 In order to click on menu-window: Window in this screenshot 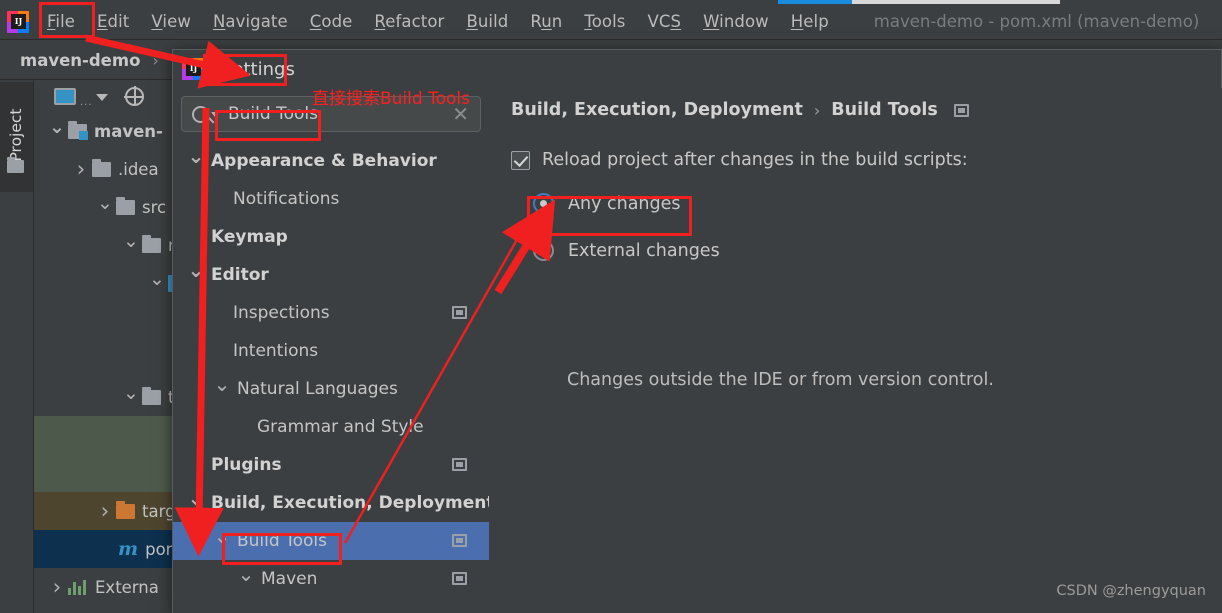, I will do `click(736, 21)`.